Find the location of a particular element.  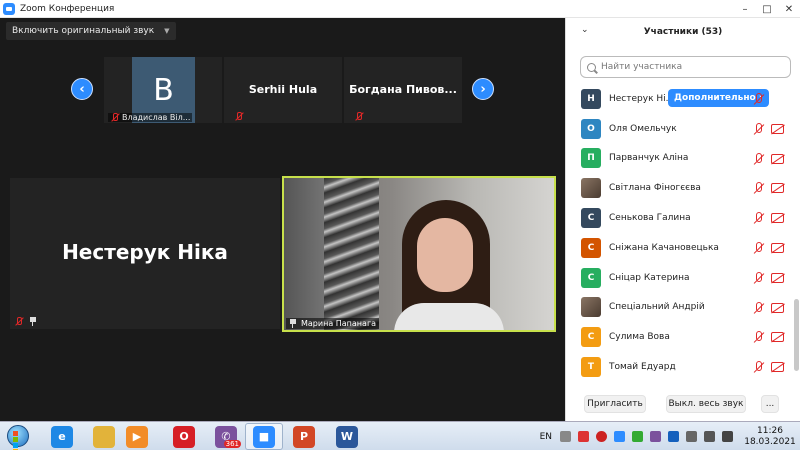

main-video-tile: Нестерук Ніка is located at coordinates (145, 253).